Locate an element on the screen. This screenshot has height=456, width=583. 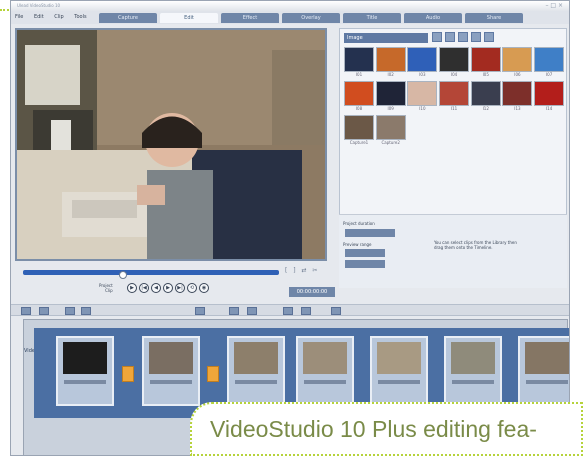
library-item: I08 is located at coordinates (359, 96).